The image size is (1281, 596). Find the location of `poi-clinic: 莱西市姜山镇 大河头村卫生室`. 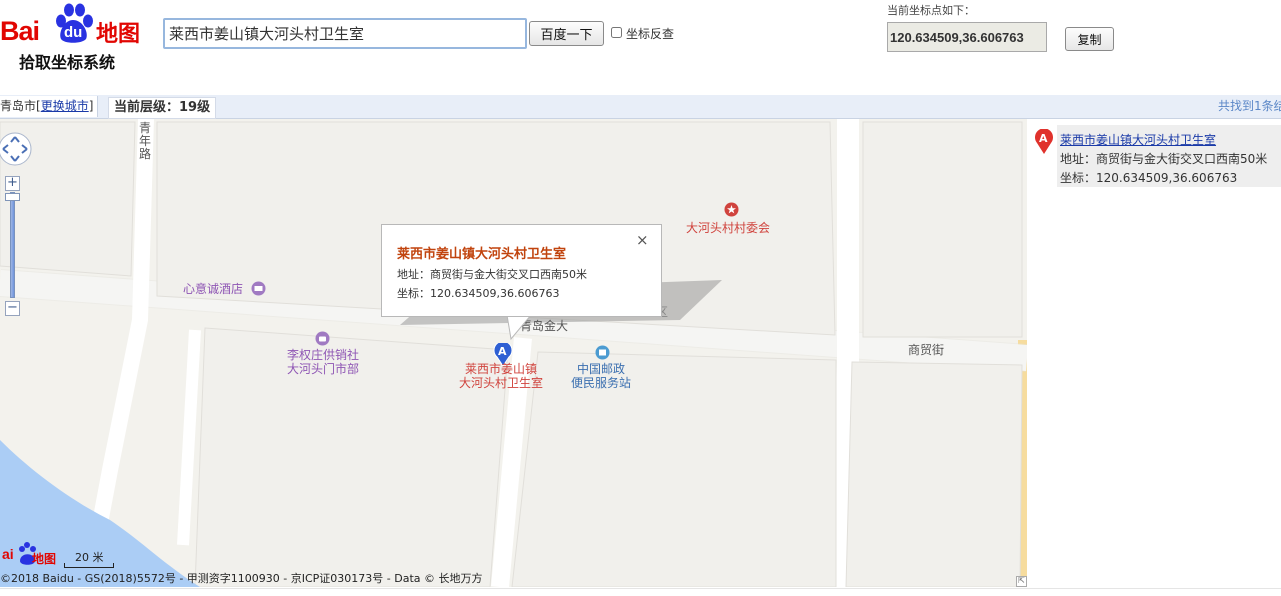

poi-clinic: 莱西市姜山镇 大河头村卫生室 is located at coordinates (501, 376).